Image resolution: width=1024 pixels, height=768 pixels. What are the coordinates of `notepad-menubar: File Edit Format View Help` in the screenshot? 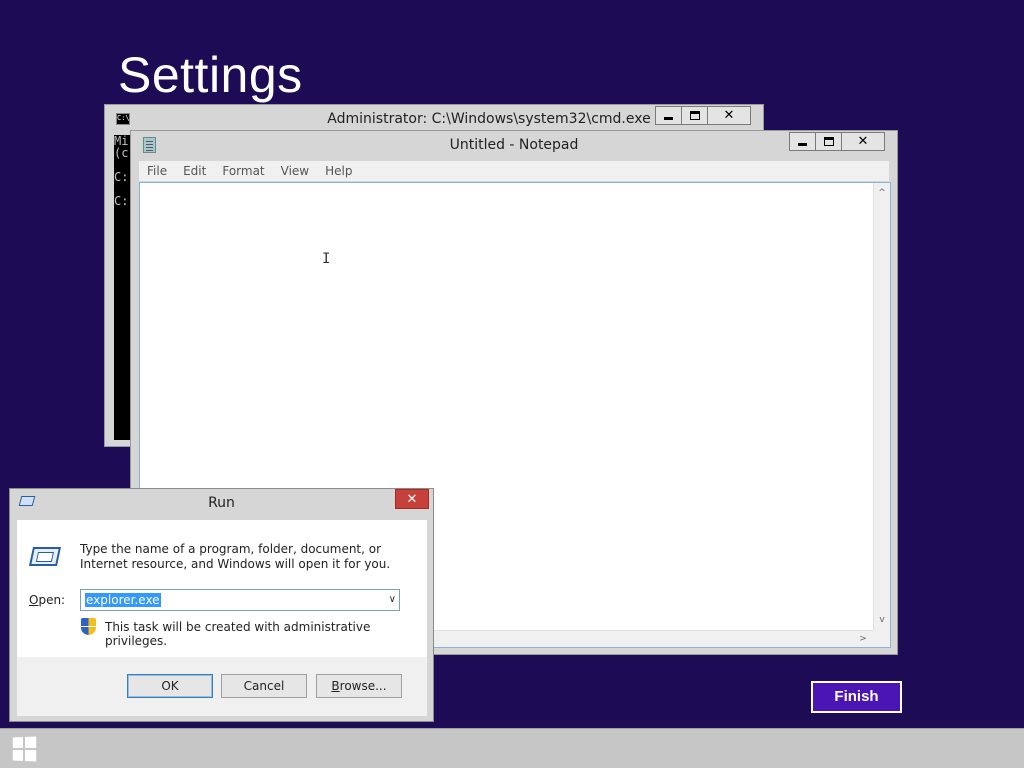 It's located at (514, 171).